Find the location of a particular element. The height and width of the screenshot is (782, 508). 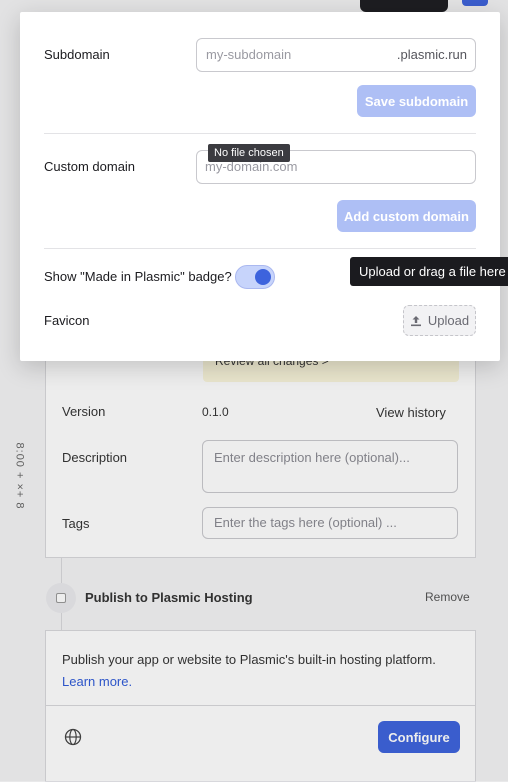

upload-label: Upload is located at coordinates (448, 320).